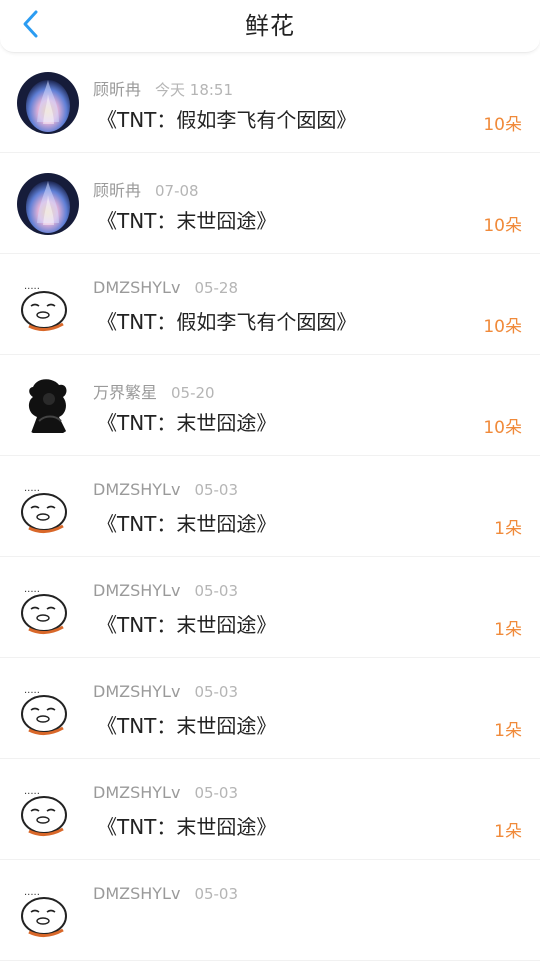 This screenshot has width=540, height=961. I want to click on top-bar: 鲜花, so click(270, 26).